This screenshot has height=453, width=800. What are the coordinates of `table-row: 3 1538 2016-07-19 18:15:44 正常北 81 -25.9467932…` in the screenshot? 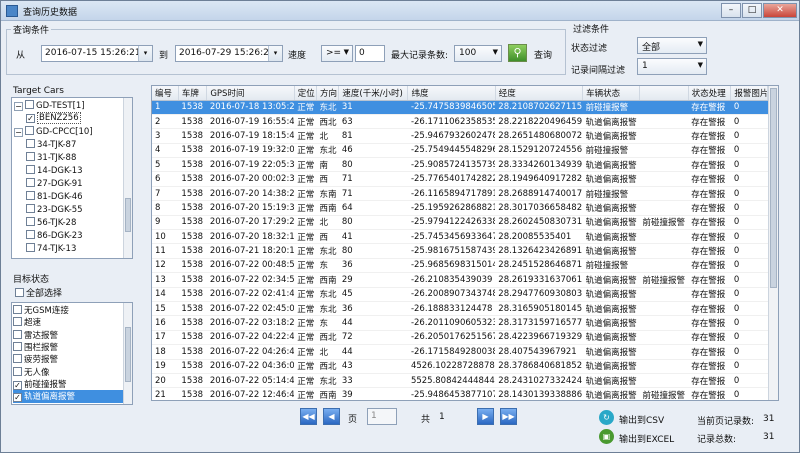 It's located at (460, 136).